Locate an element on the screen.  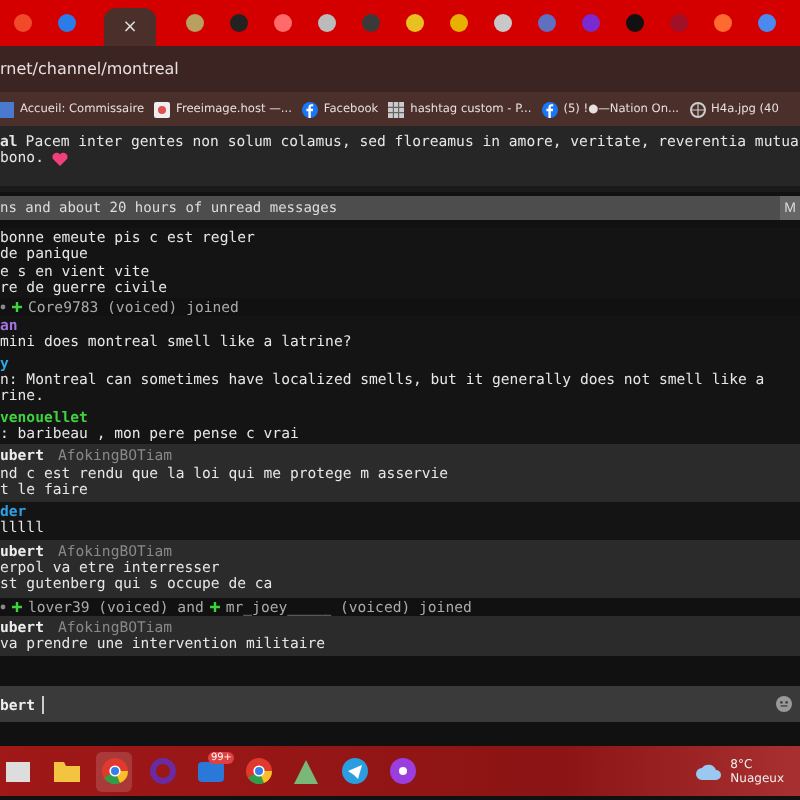
grid-icon is located at coordinates (396, 109).